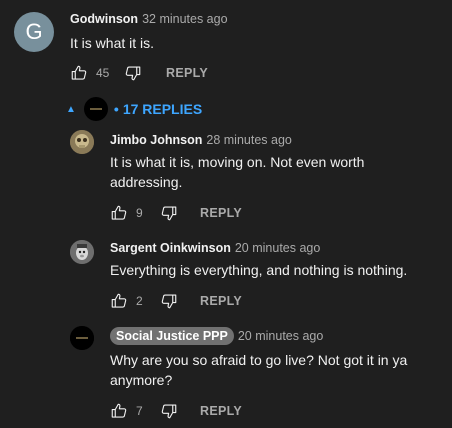 The image size is (452, 428). I want to click on reply-actions: 7 REPLY, so click(176, 411).